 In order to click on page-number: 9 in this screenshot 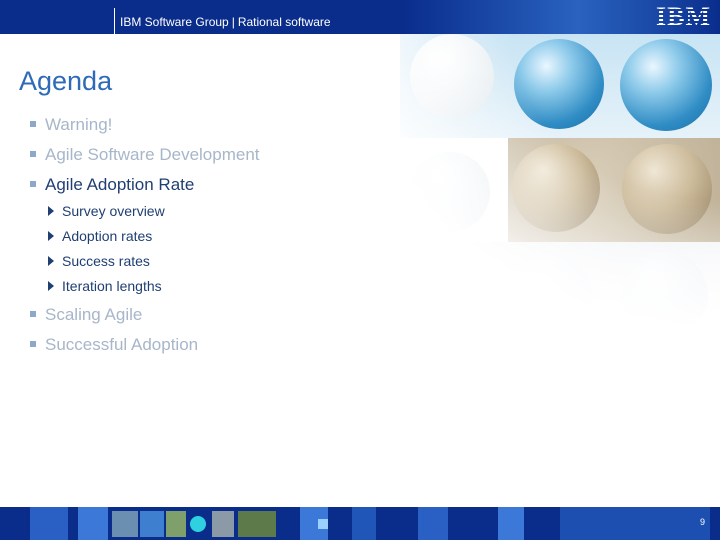, I will do `click(703, 522)`.